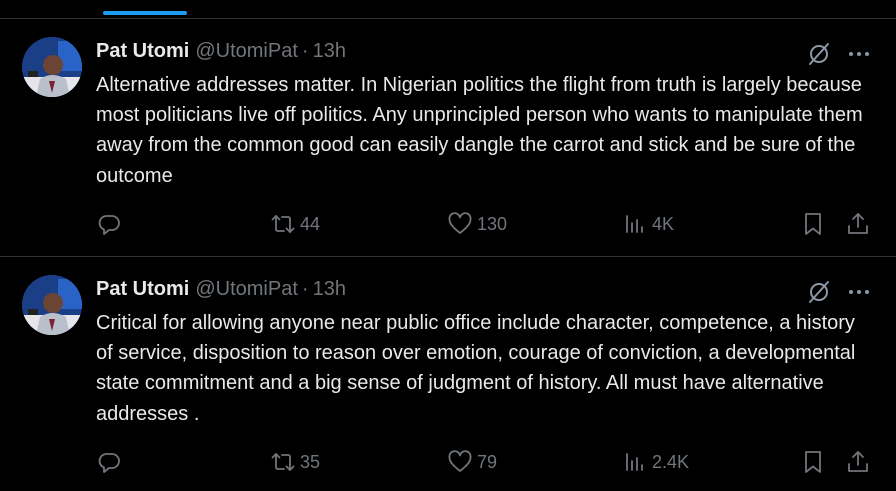 Image resolution: width=896 pixels, height=491 pixels. What do you see at coordinates (492, 223) in the screenshot?
I see `like-count: 130` at bounding box center [492, 223].